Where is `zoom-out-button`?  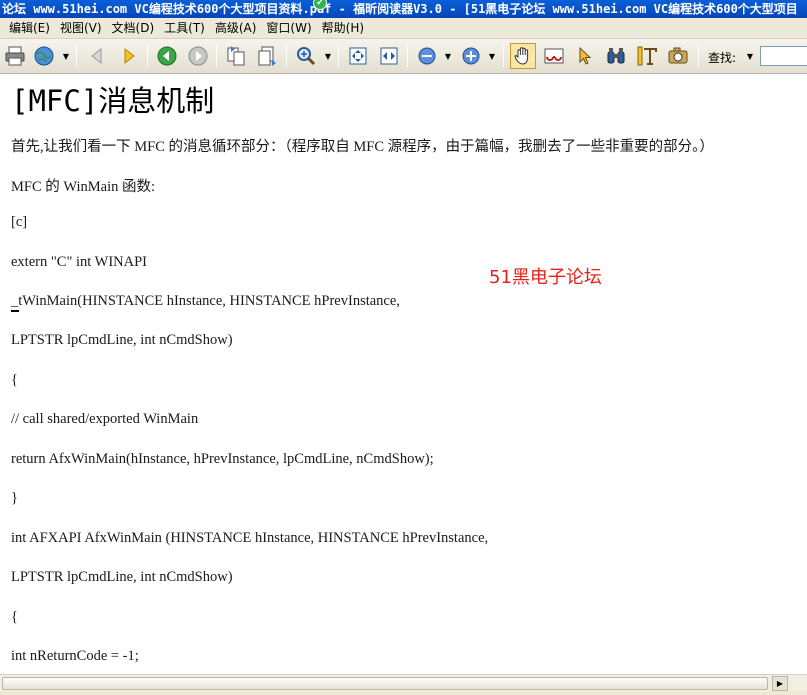 zoom-out-button is located at coordinates (427, 56).